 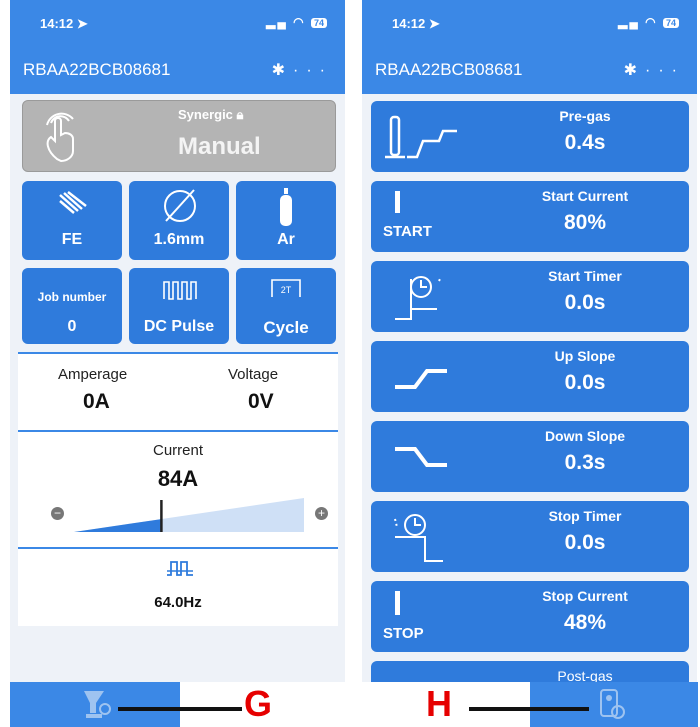 What do you see at coordinates (530, 456) in the screenshot?
I see `param-tile-down-slope: Down Slope 0.3s` at bounding box center [530, 456].